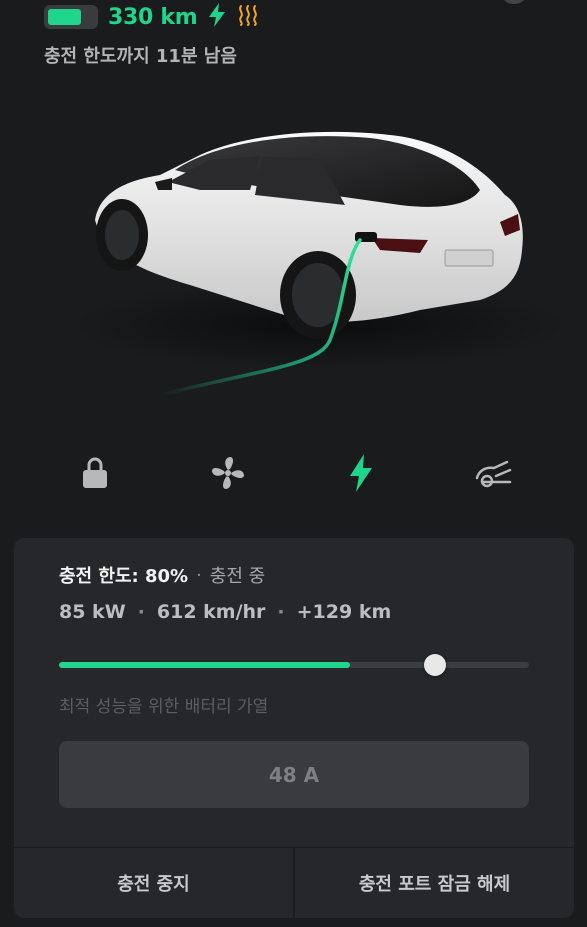 The height and width of the screenshot is (927, 587). I want to click on range-added: +129 km, so click(344, 612).